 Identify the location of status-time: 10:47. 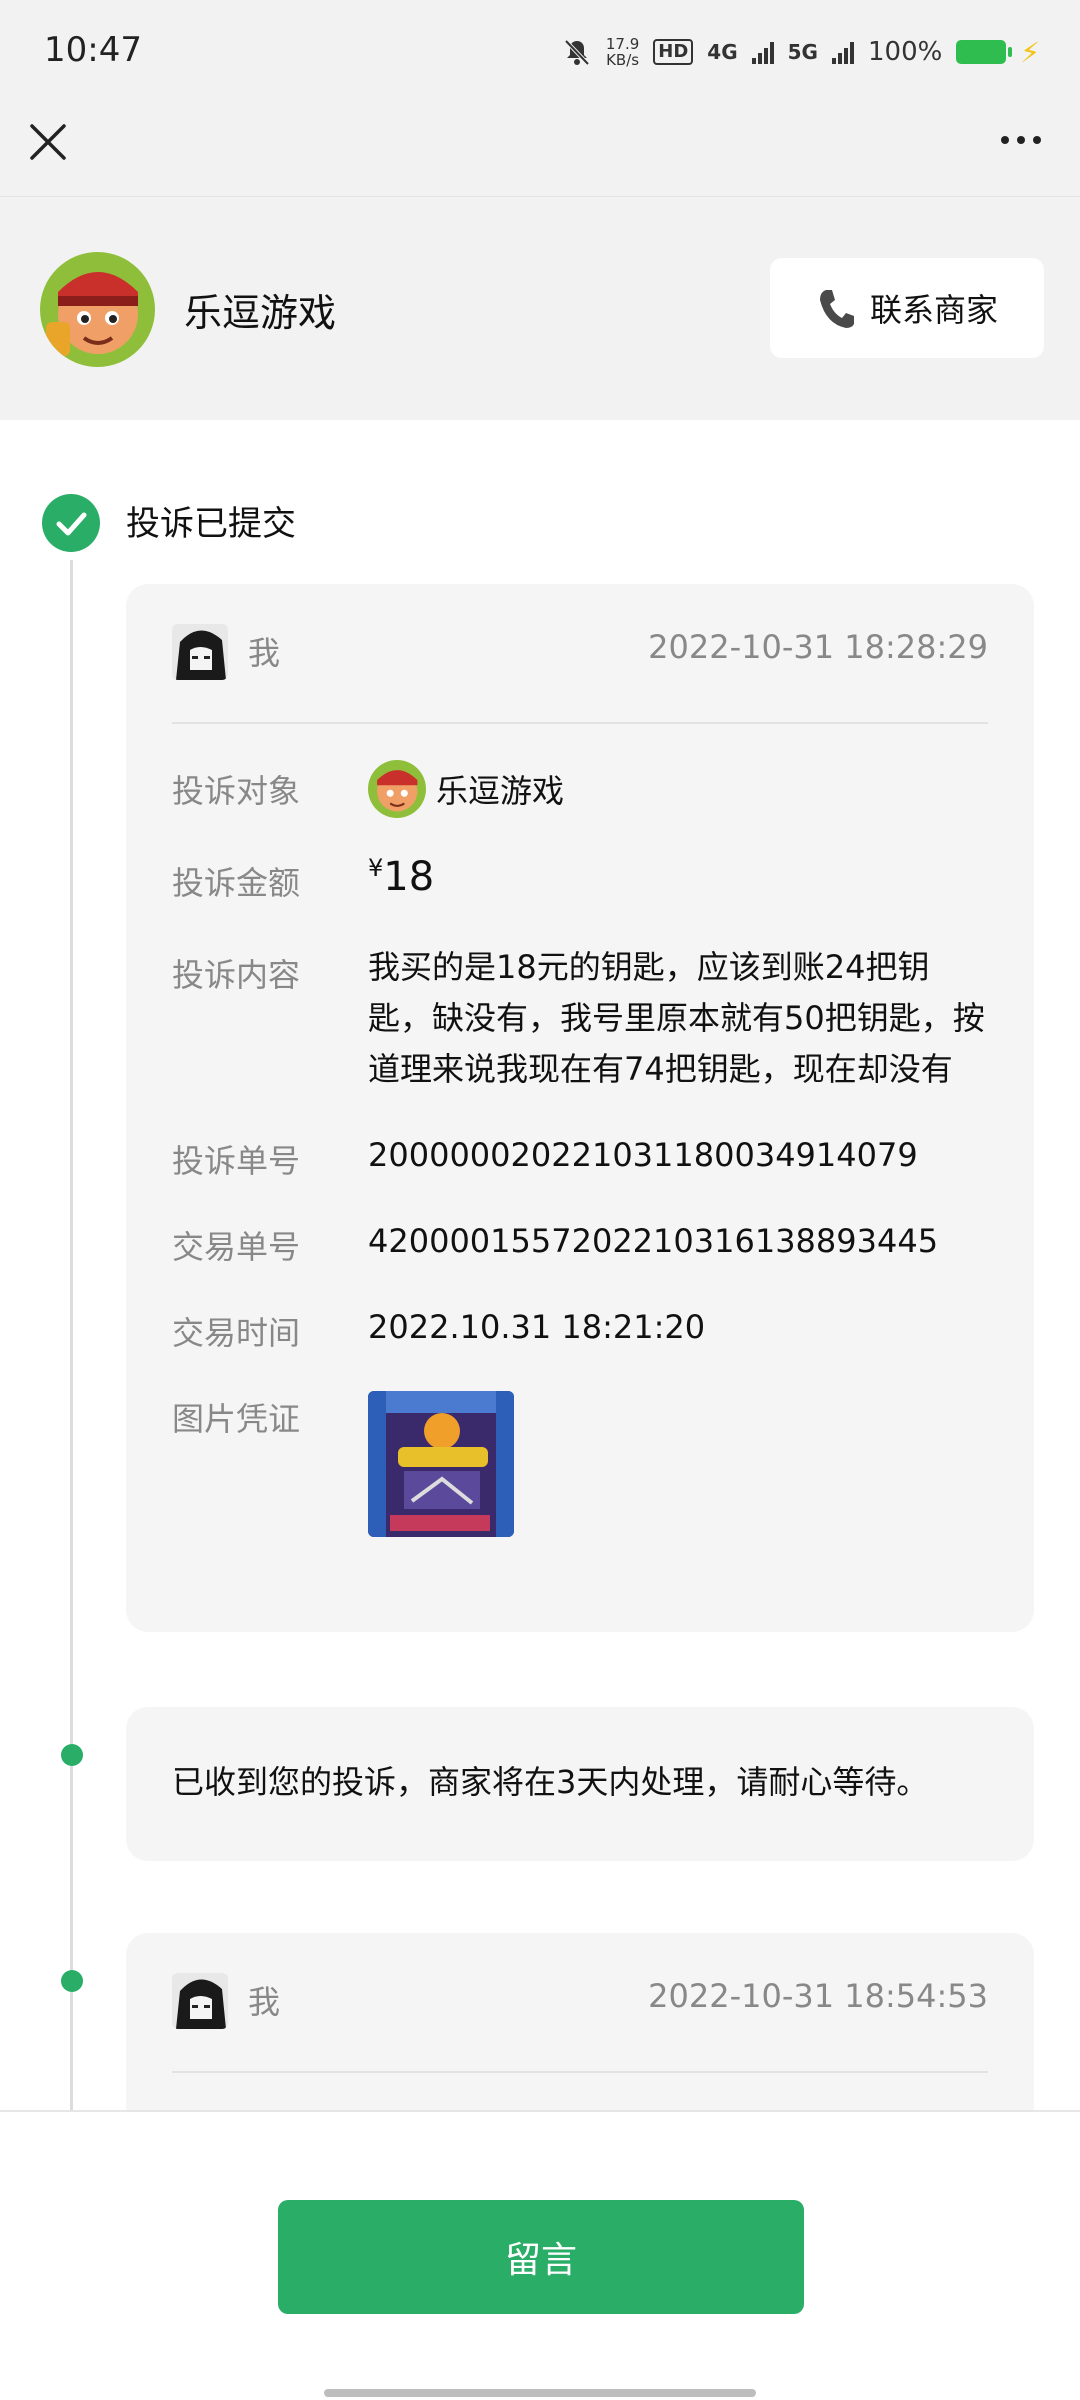
(93, 50).